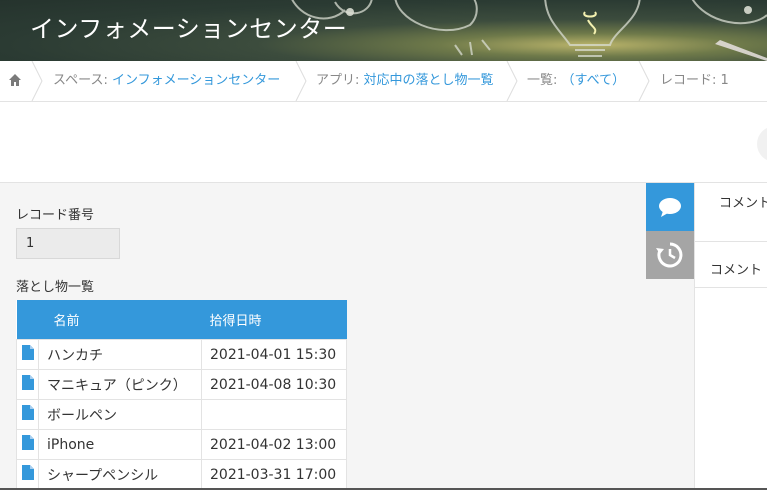  What do you see at coordinates (274, 384) in the screenshot?
I see `cell-date: 2021-04-08 10:30` at bounding box center [274, 384].